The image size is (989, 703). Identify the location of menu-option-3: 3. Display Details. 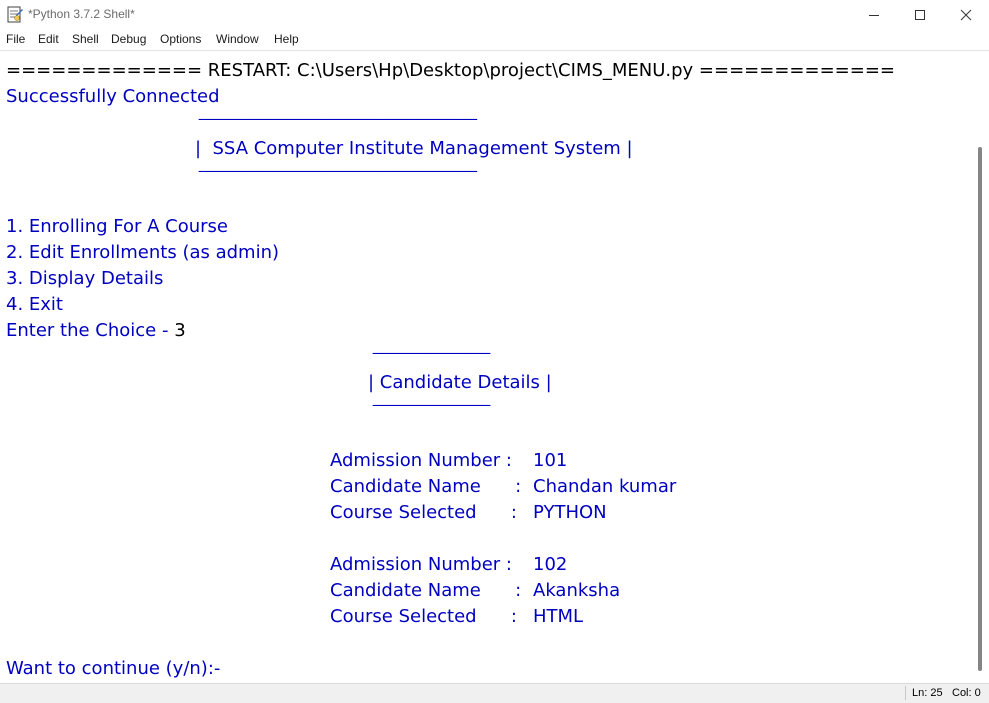
(85, 278).